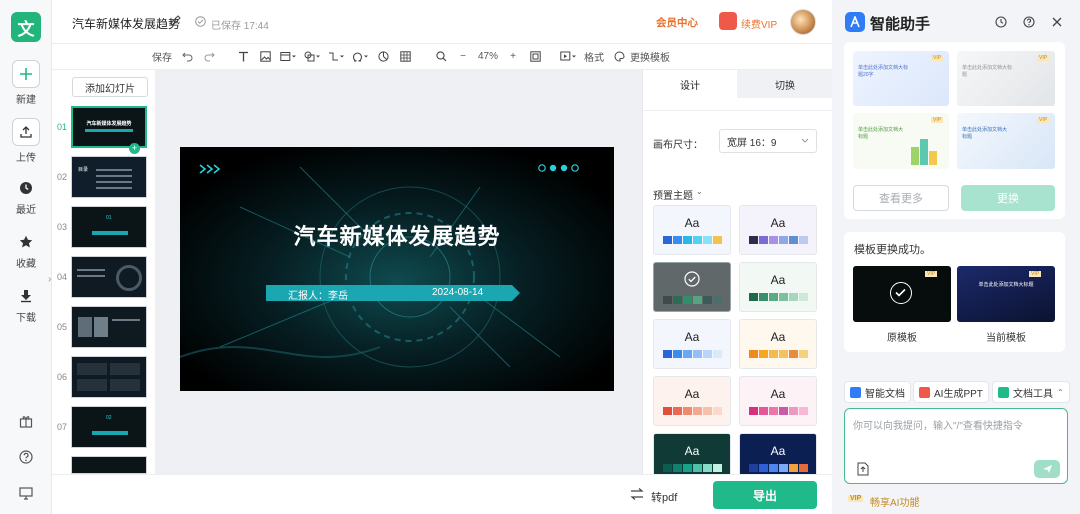 Image resolution: width=1080 pixels, height=514 pixels. What do you see at coordinates (958, 394) in the screenshot?
I see `chip-label: AI生成PPT` at bounding box center [958, 394].